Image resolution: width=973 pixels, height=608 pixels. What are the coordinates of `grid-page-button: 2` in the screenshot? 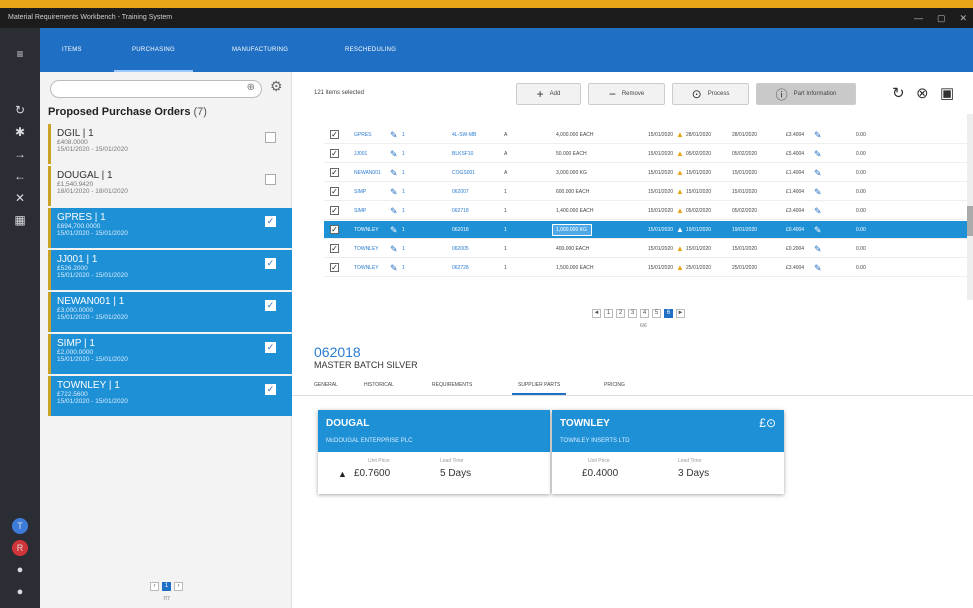 It's located at (620, 313).